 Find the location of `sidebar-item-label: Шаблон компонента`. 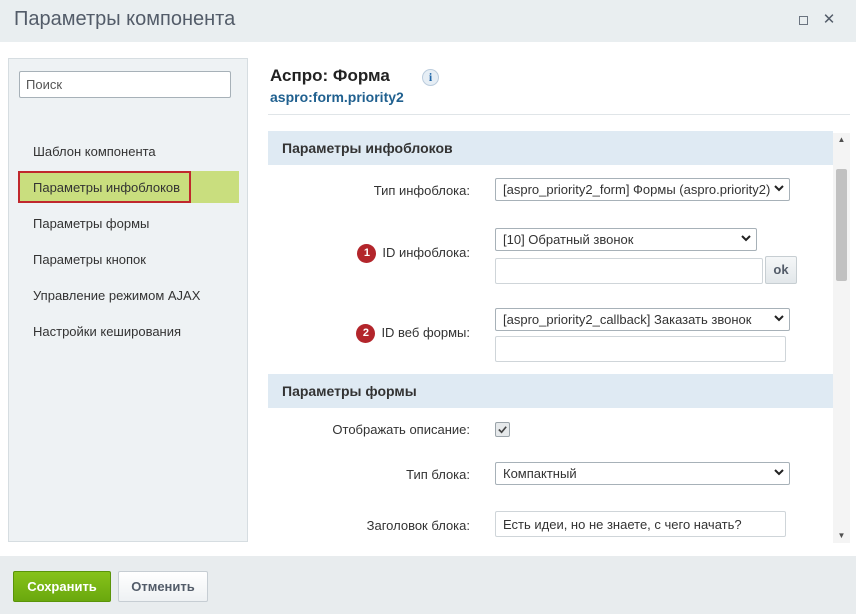

sidebar-item-label: Шаблон компонента is located at coordinates (94, 151).